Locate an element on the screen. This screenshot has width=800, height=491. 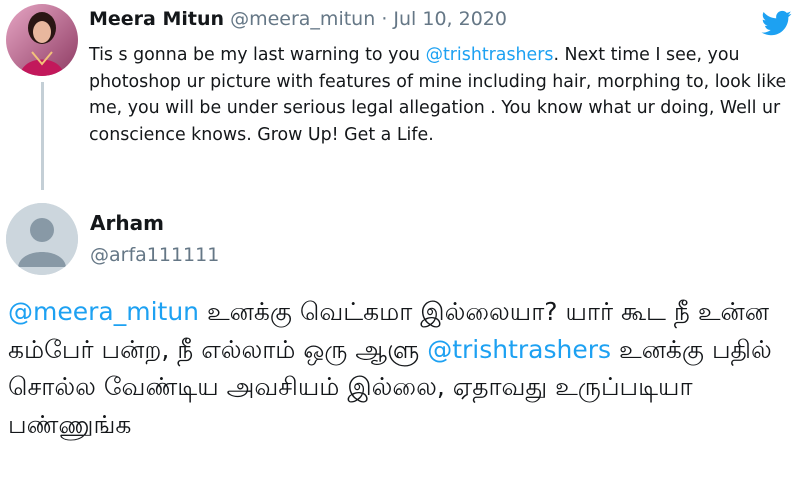
author-handle: @arfa111111 is located at coordinates (154, 255).